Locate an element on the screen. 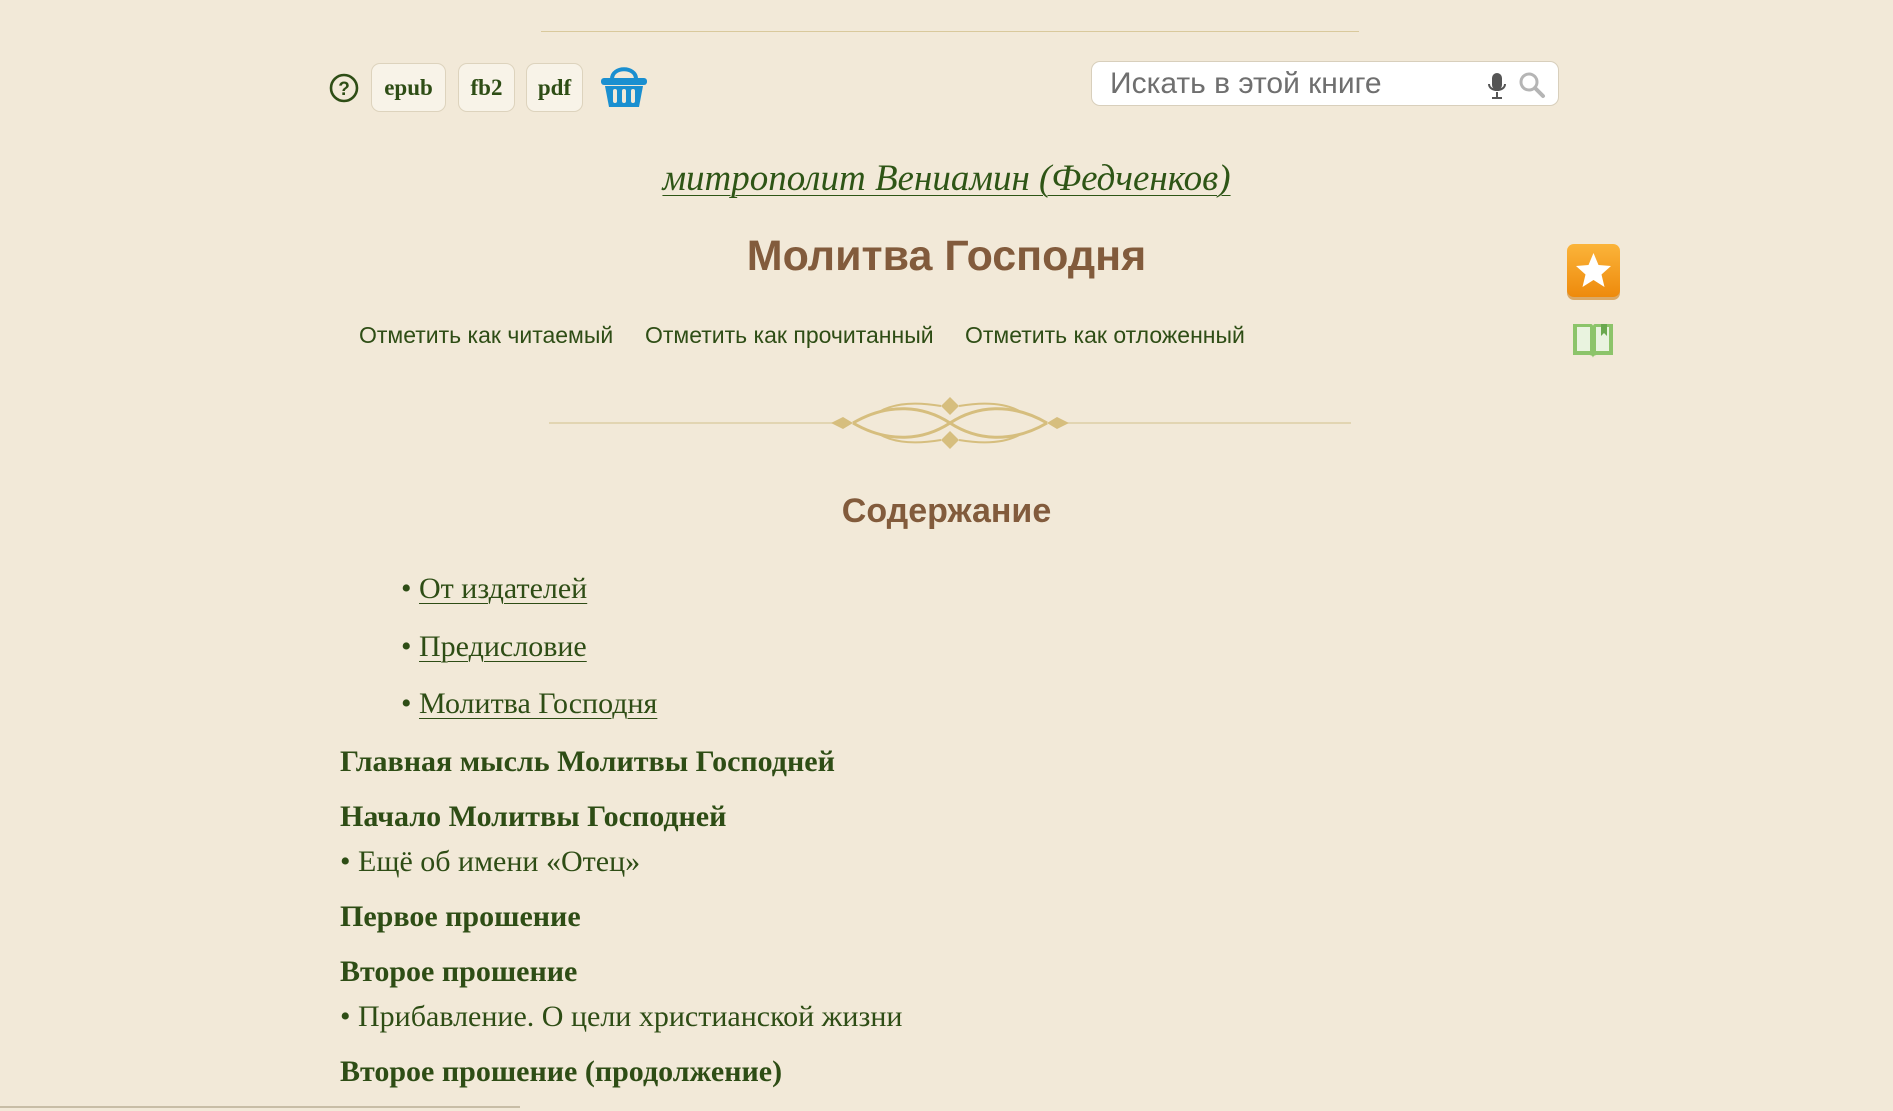 Image resolution: width=1893 pixels, height=1111 pixels. toc-item: • Предисловие is located at coordinates (494, 647).